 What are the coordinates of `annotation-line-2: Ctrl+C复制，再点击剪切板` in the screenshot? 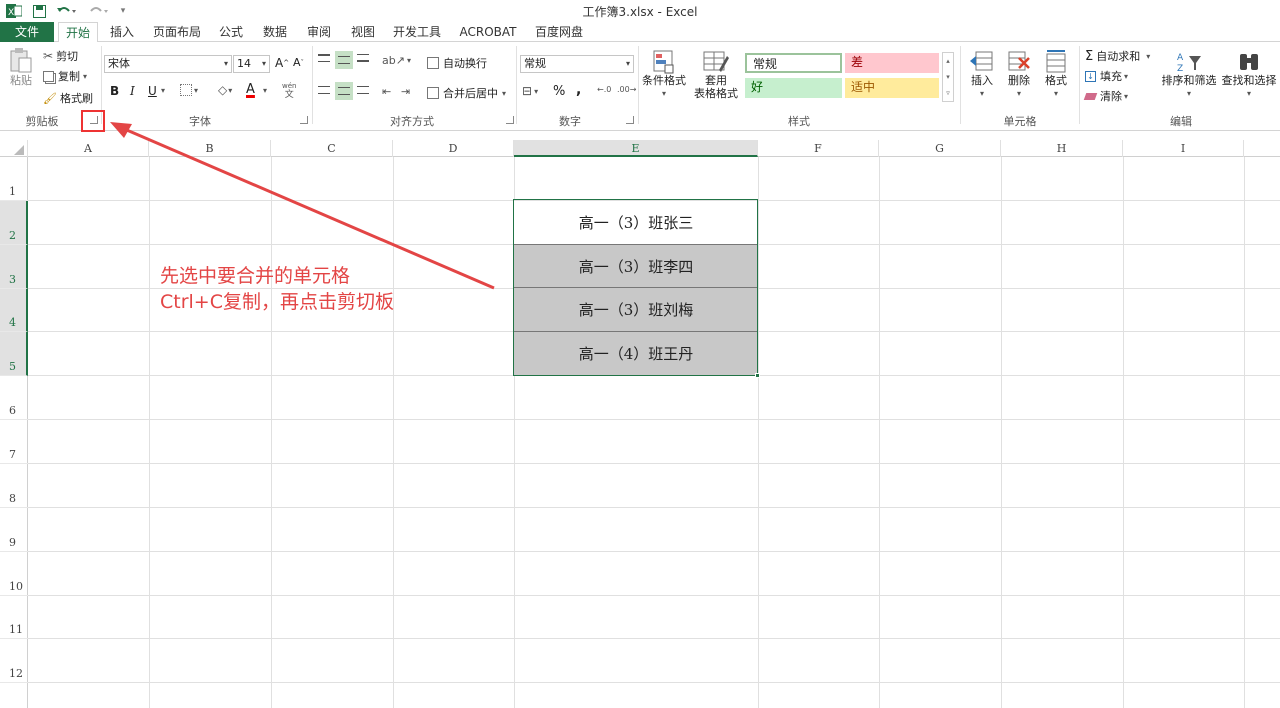 It's located at (277, 302).